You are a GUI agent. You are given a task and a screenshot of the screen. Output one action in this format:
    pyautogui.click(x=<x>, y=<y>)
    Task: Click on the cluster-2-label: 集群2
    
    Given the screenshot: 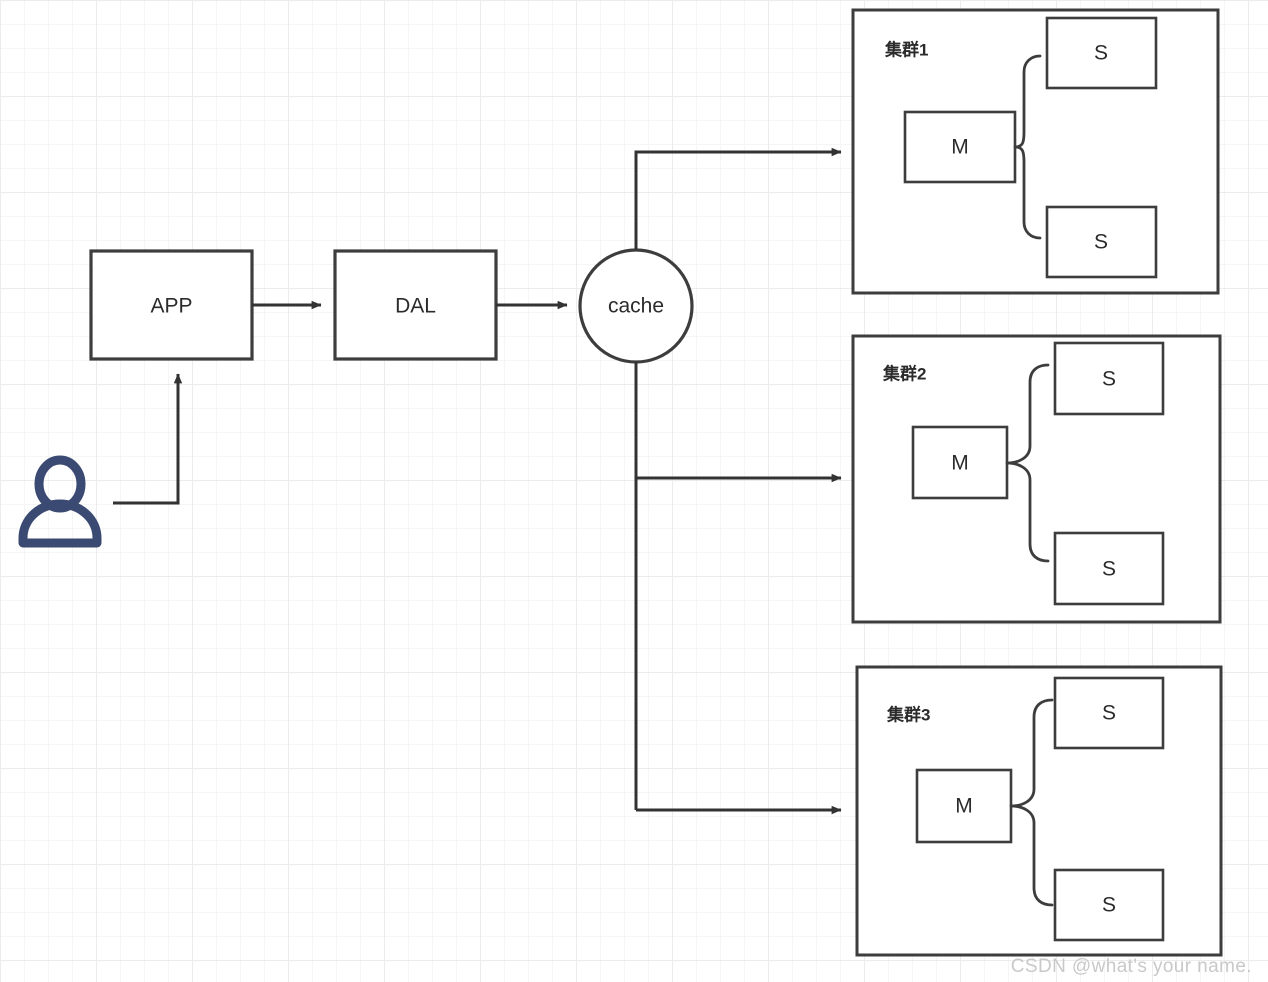 What is the action you would take?
    pyautogui.click(x=904, y=373)
    